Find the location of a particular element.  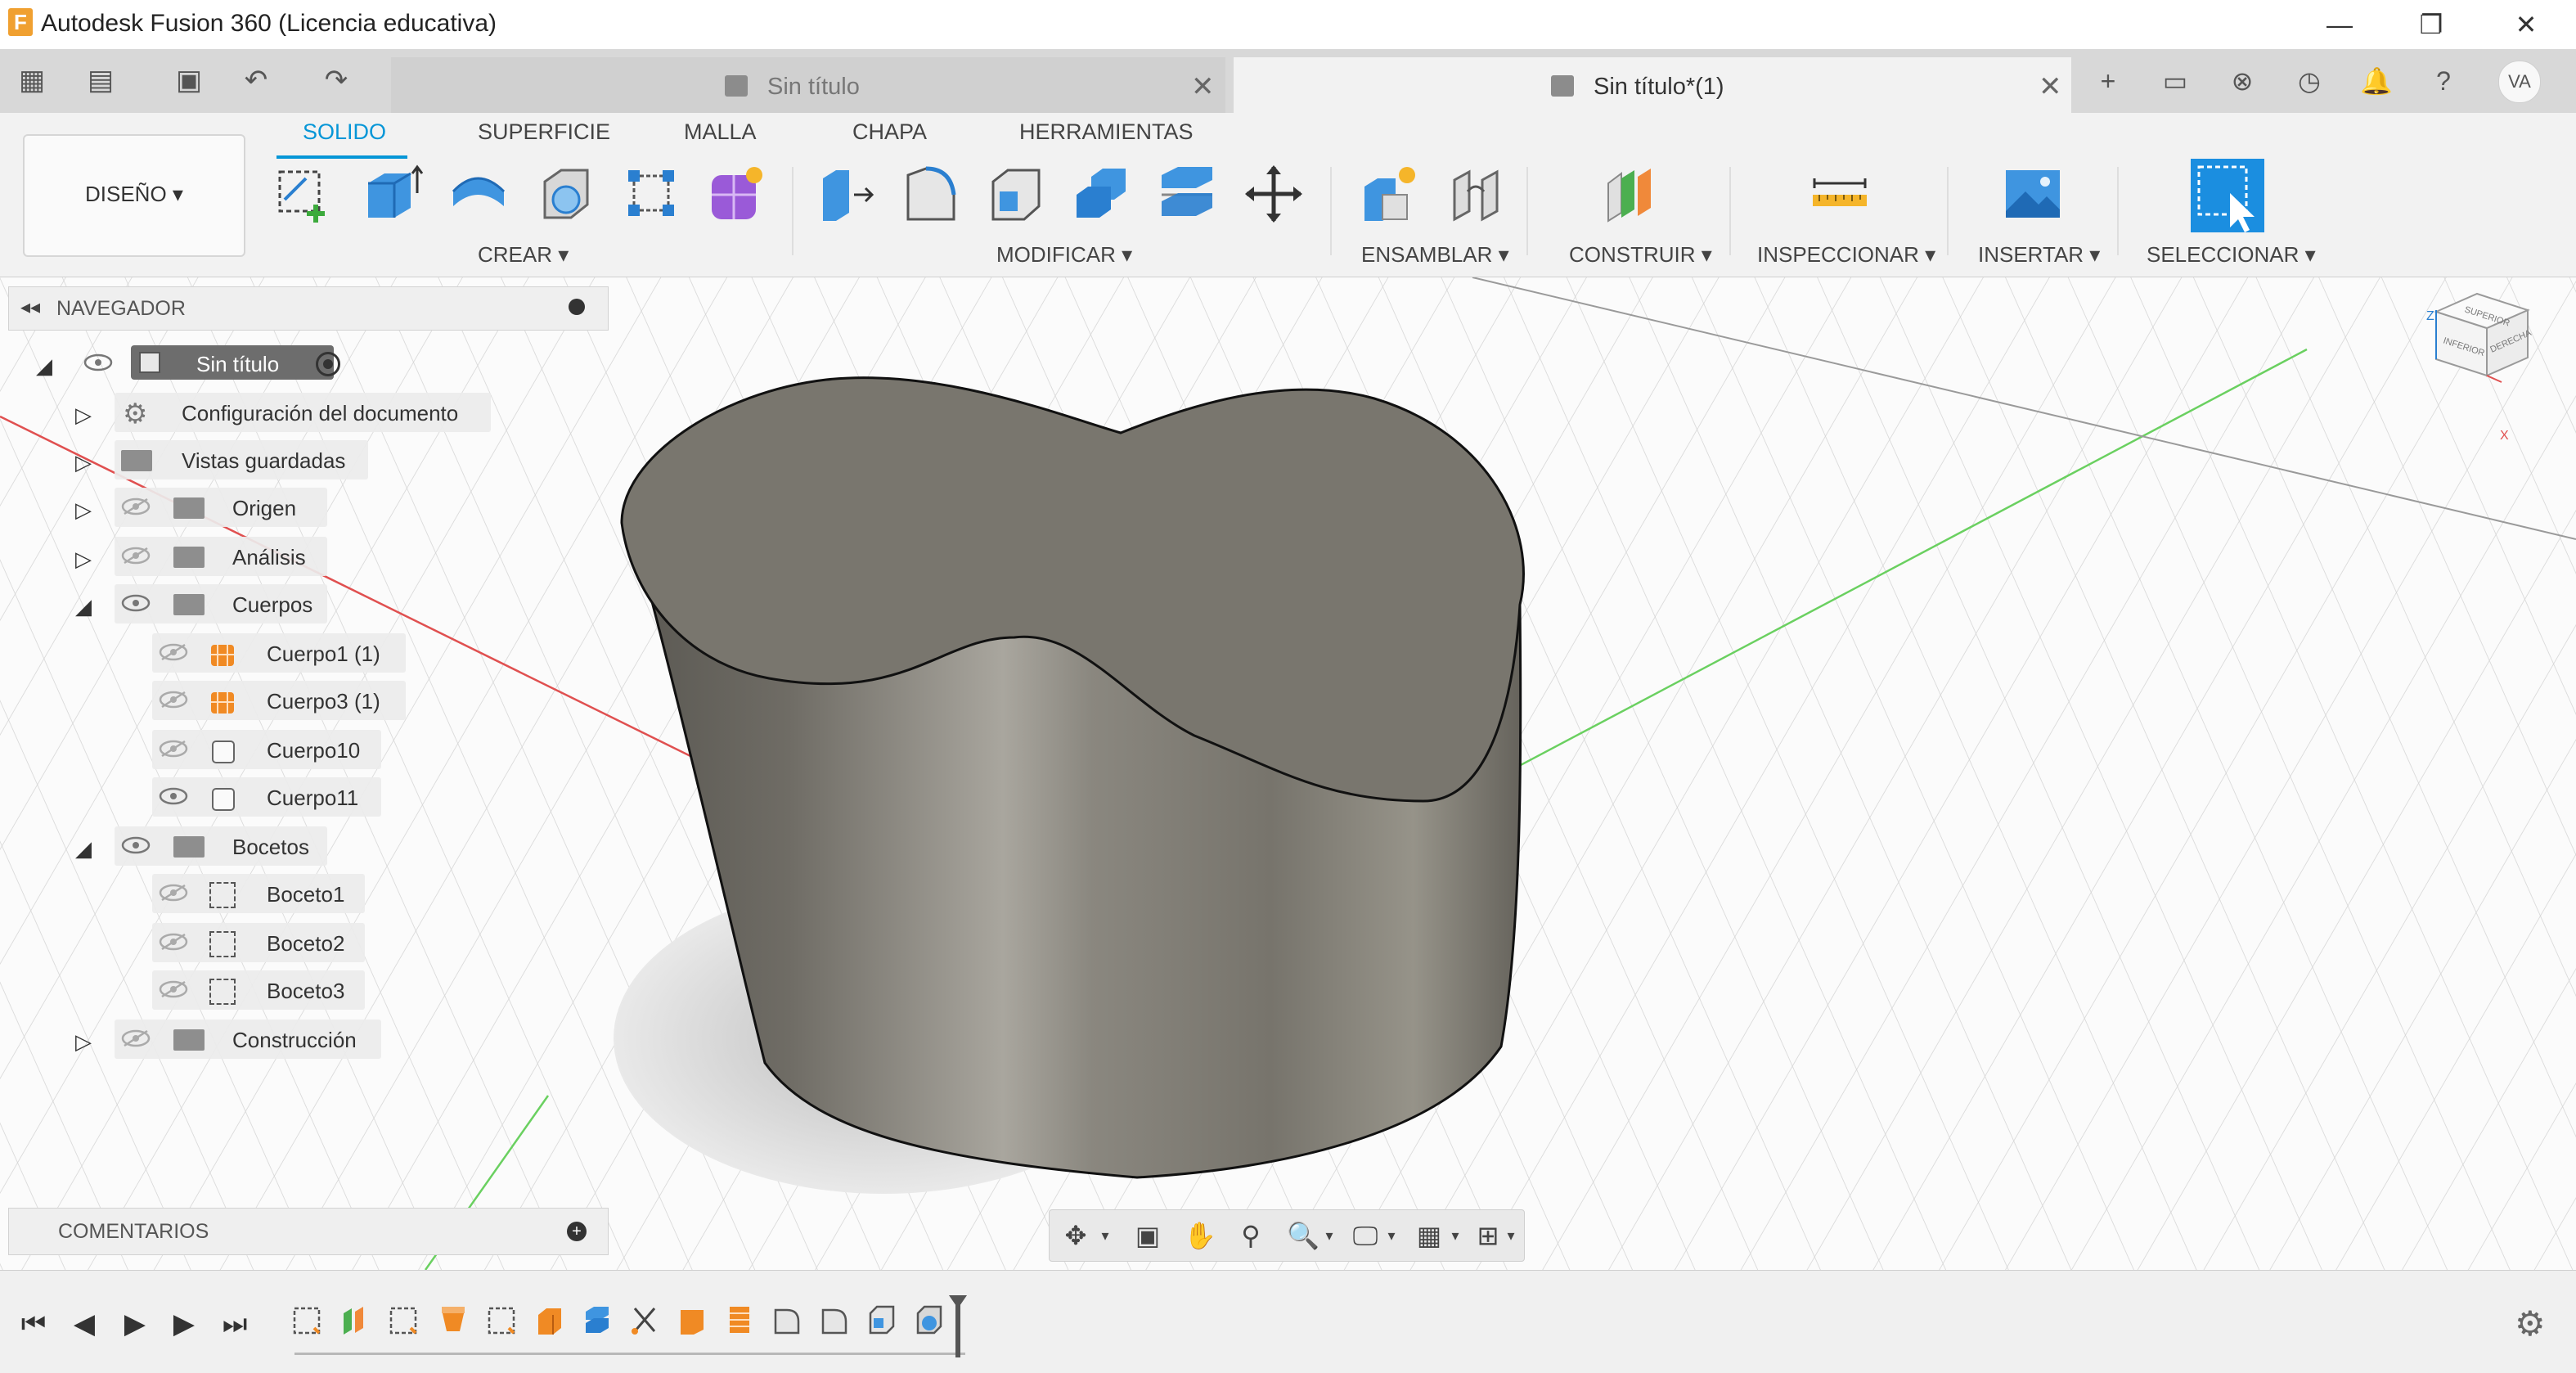

display-dropdown-icon: ▾ is located at coordinates (1391, 1235).